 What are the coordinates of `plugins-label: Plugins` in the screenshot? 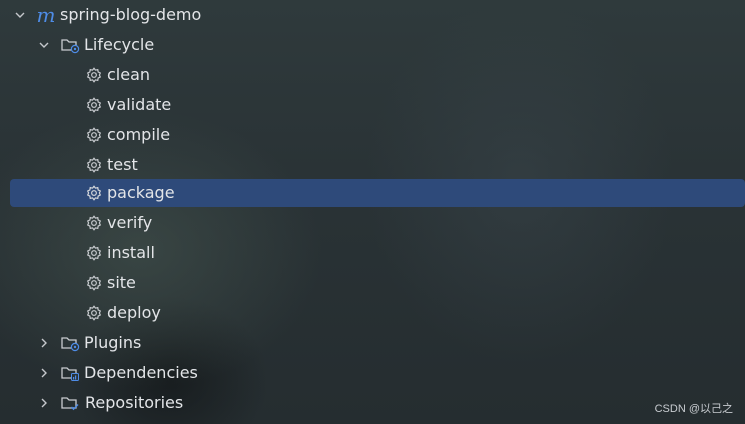 It's located at (113, 342).